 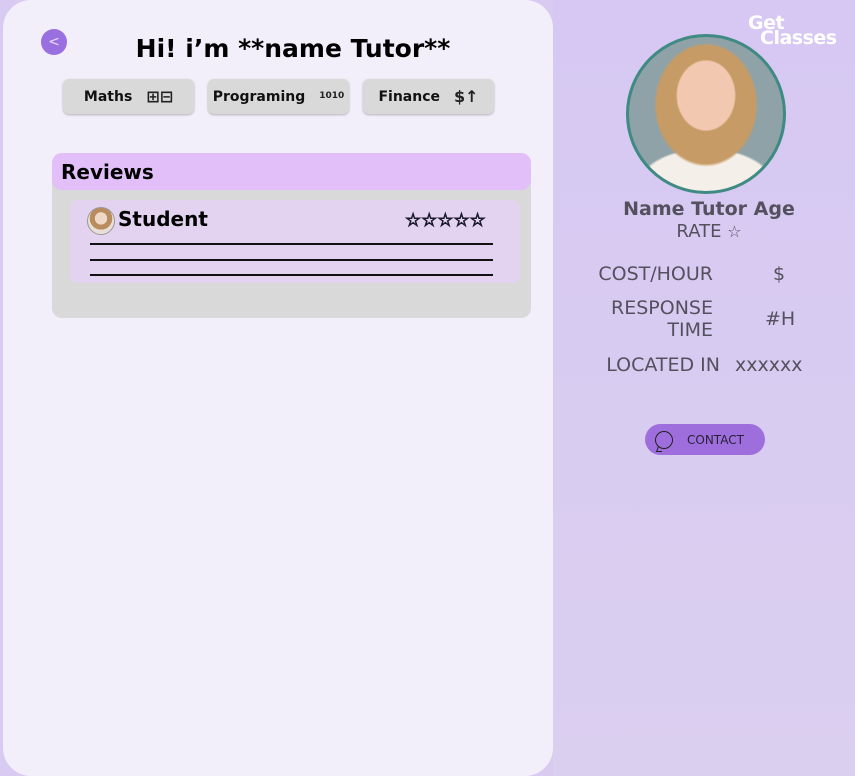 I want to click on response-label: RESPONSE TIME, so click(x=651, y=319).